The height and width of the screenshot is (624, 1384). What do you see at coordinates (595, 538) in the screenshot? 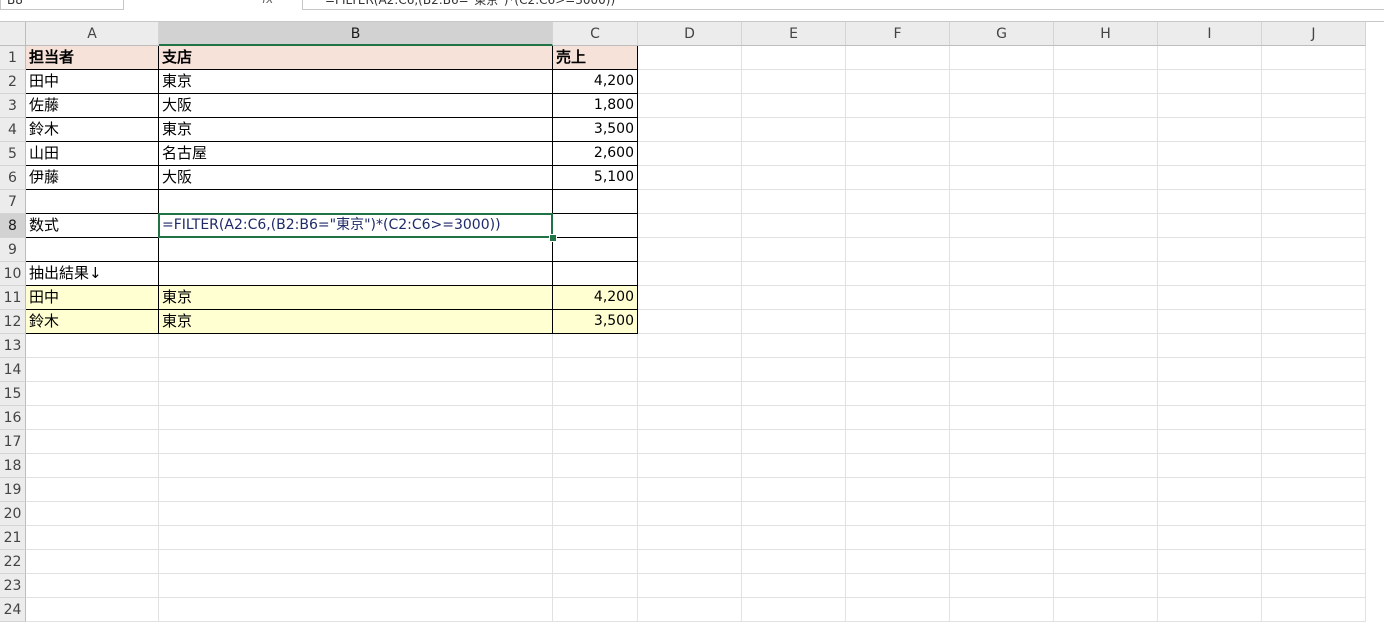
I see `cell-c21` at bounding box center [595, 538].